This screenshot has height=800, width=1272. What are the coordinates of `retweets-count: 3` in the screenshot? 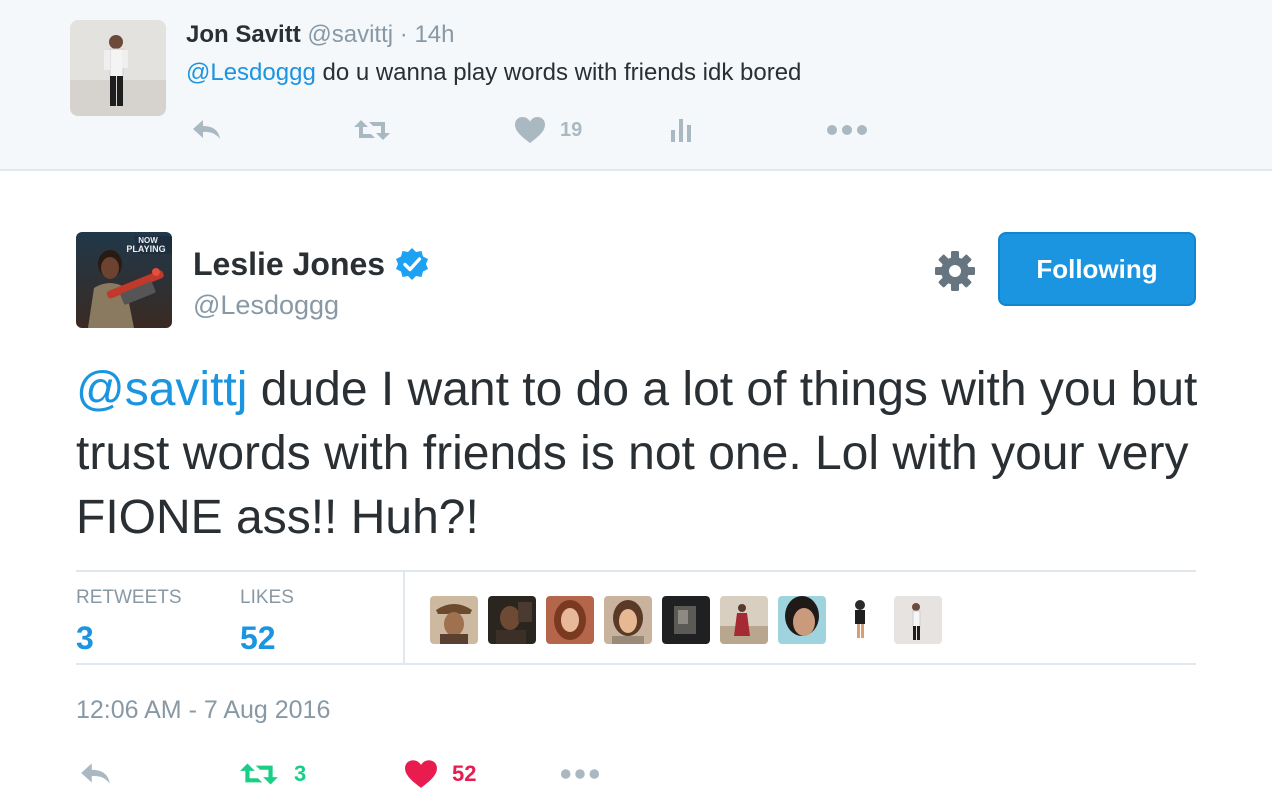 It's located at (85, 638).